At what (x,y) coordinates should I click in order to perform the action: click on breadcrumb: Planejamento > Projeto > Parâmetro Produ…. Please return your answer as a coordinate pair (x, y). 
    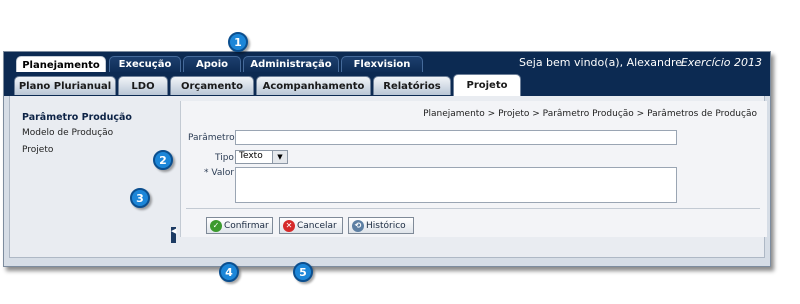
    Looking at the image, I should click on (590, 114).